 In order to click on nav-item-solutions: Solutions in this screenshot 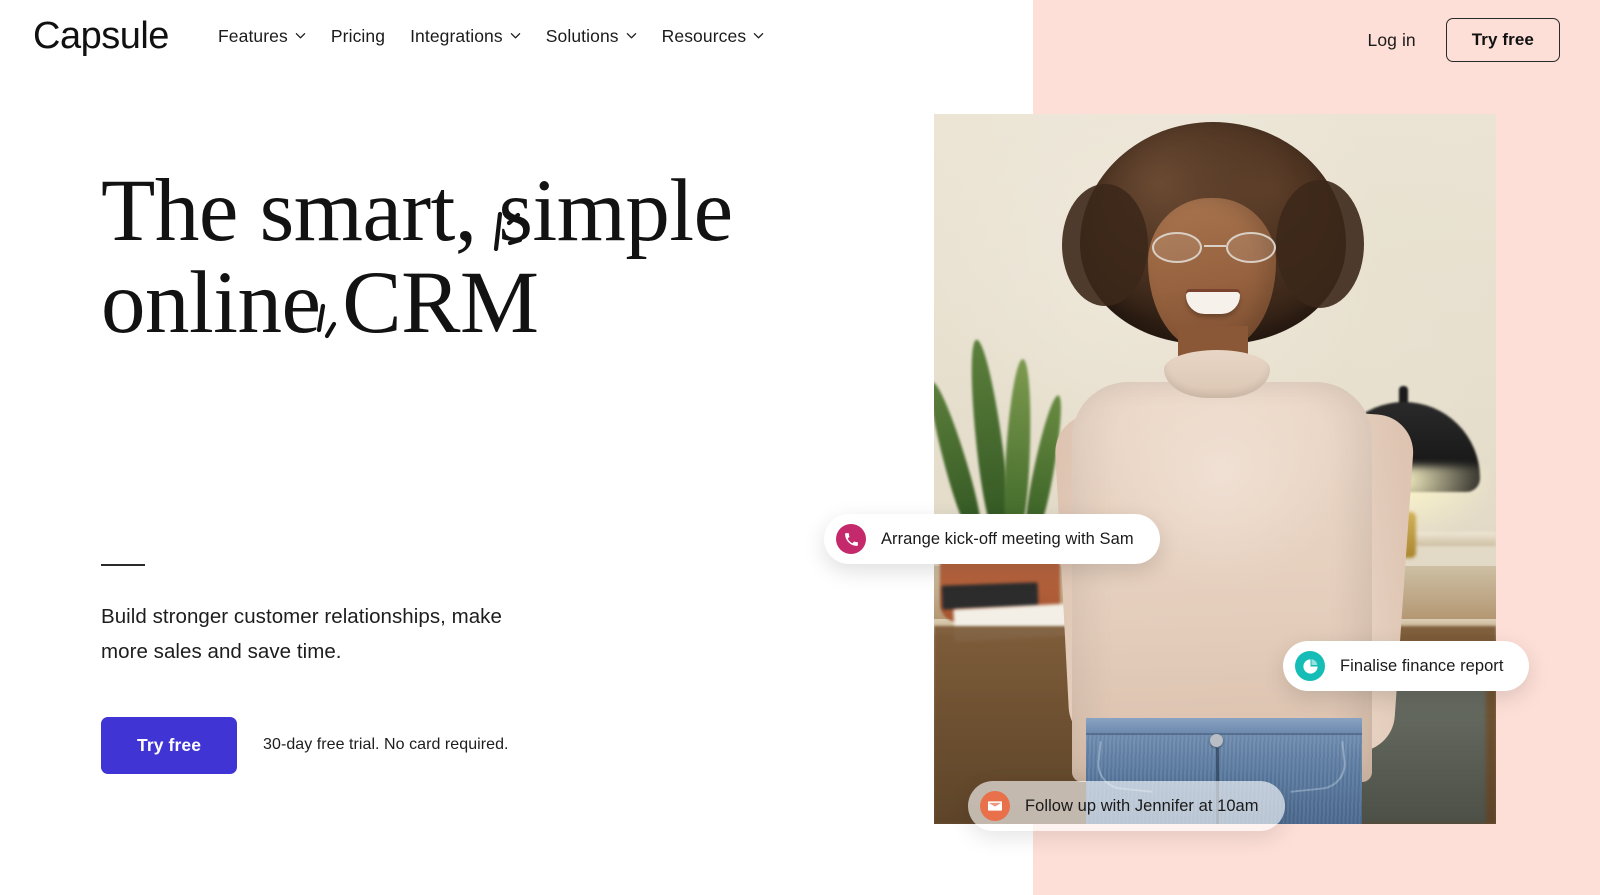, I will do `click(604, 36)`.